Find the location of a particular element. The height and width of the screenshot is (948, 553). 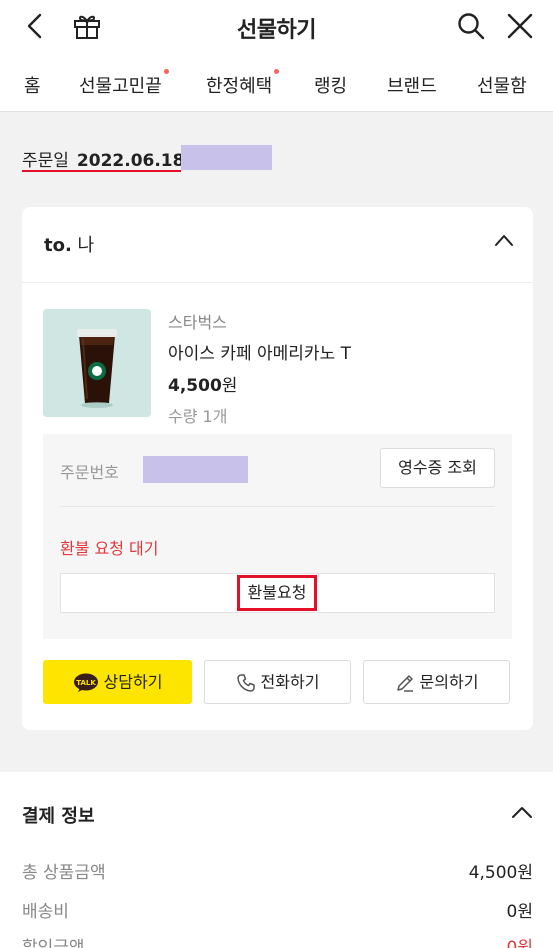

highlight-underline is located at coordinates (101, 171).